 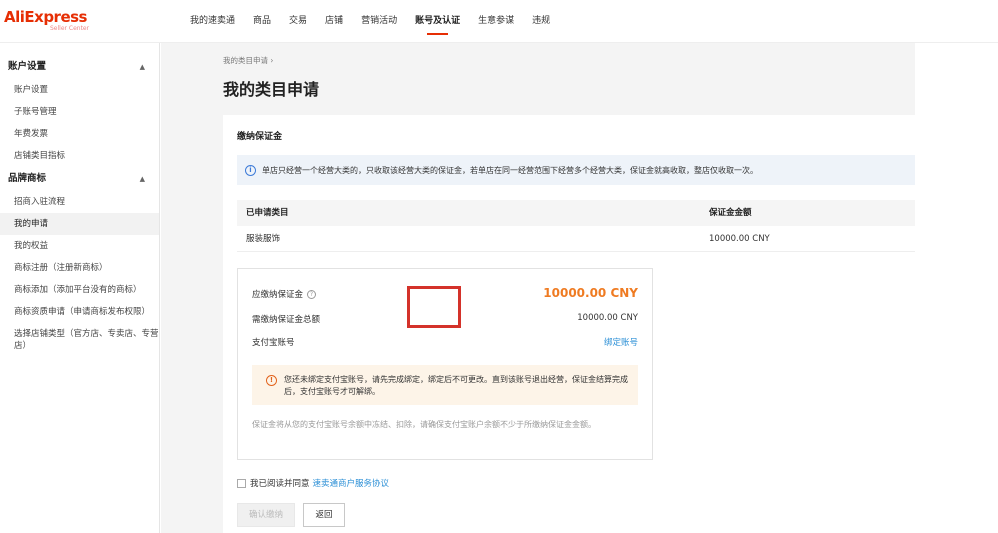 I want to click on sidebar-item-account-settings: 账户设置, so click(x=79, y=90).